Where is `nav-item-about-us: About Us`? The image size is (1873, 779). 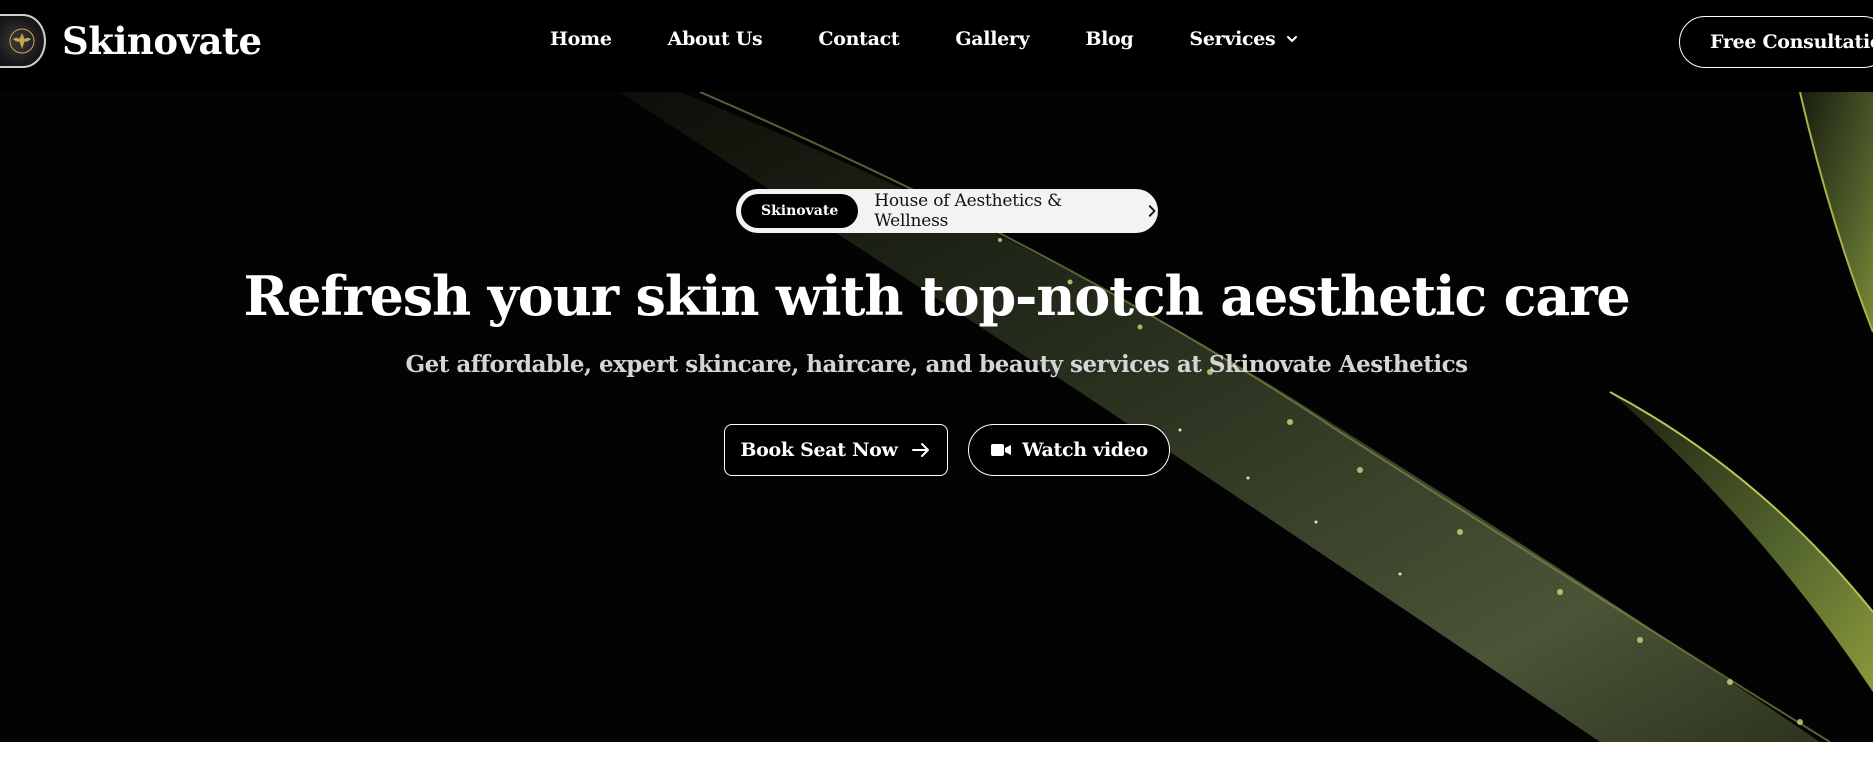 nav-item-about-us: About Us is located at coordinates (715, 39).